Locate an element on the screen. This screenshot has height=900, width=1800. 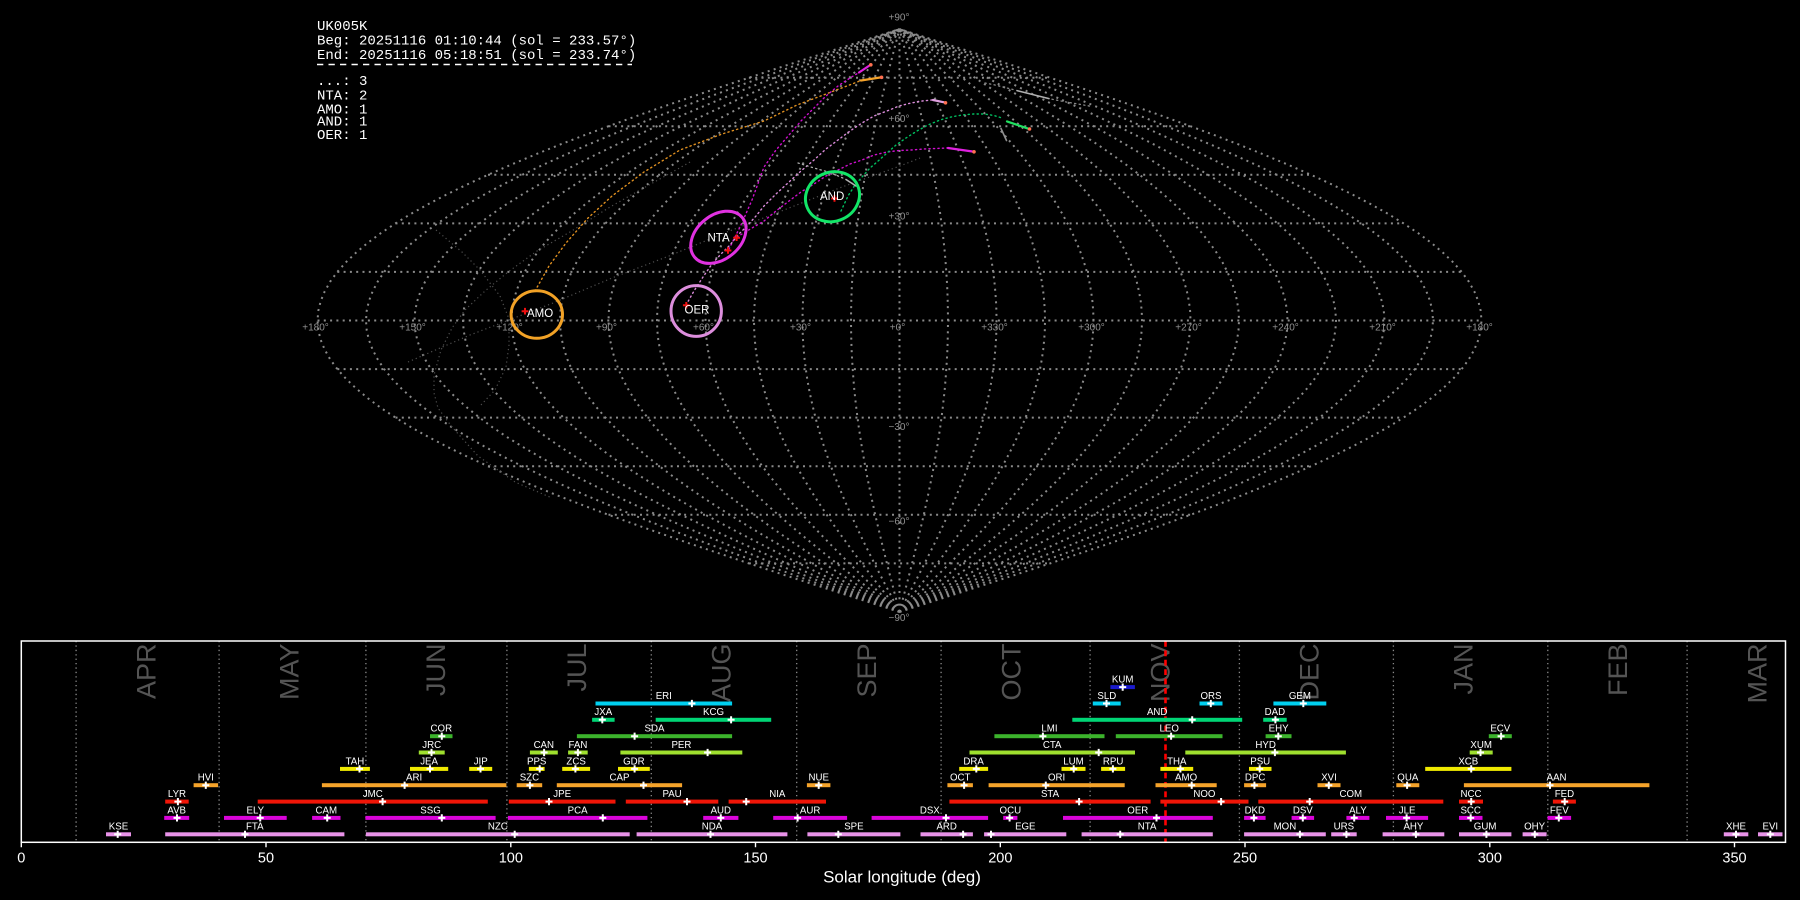
svg-text: JPE is located at coordinates (562, 794).